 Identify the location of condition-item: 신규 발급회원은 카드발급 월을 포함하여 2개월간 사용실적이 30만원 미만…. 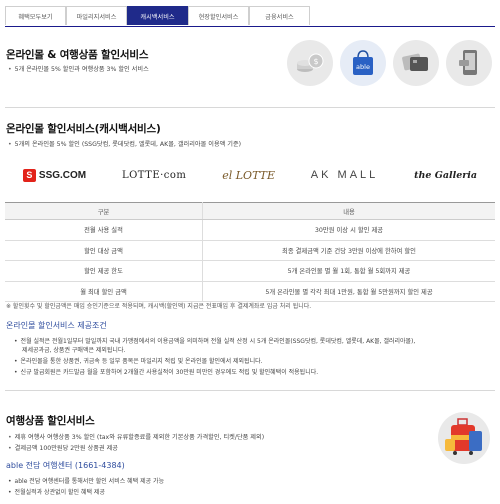
(166, 371).